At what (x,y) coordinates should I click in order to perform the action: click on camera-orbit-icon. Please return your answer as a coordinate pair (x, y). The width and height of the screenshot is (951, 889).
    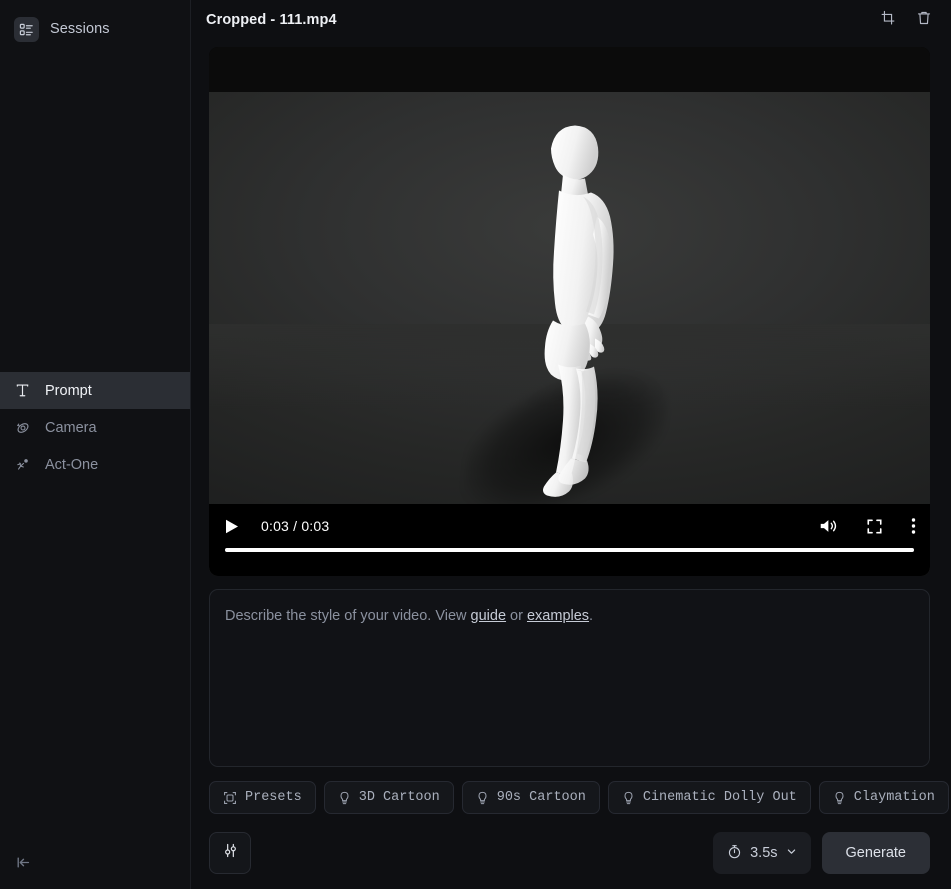
    Looking at the image, I should click on (22, 427).